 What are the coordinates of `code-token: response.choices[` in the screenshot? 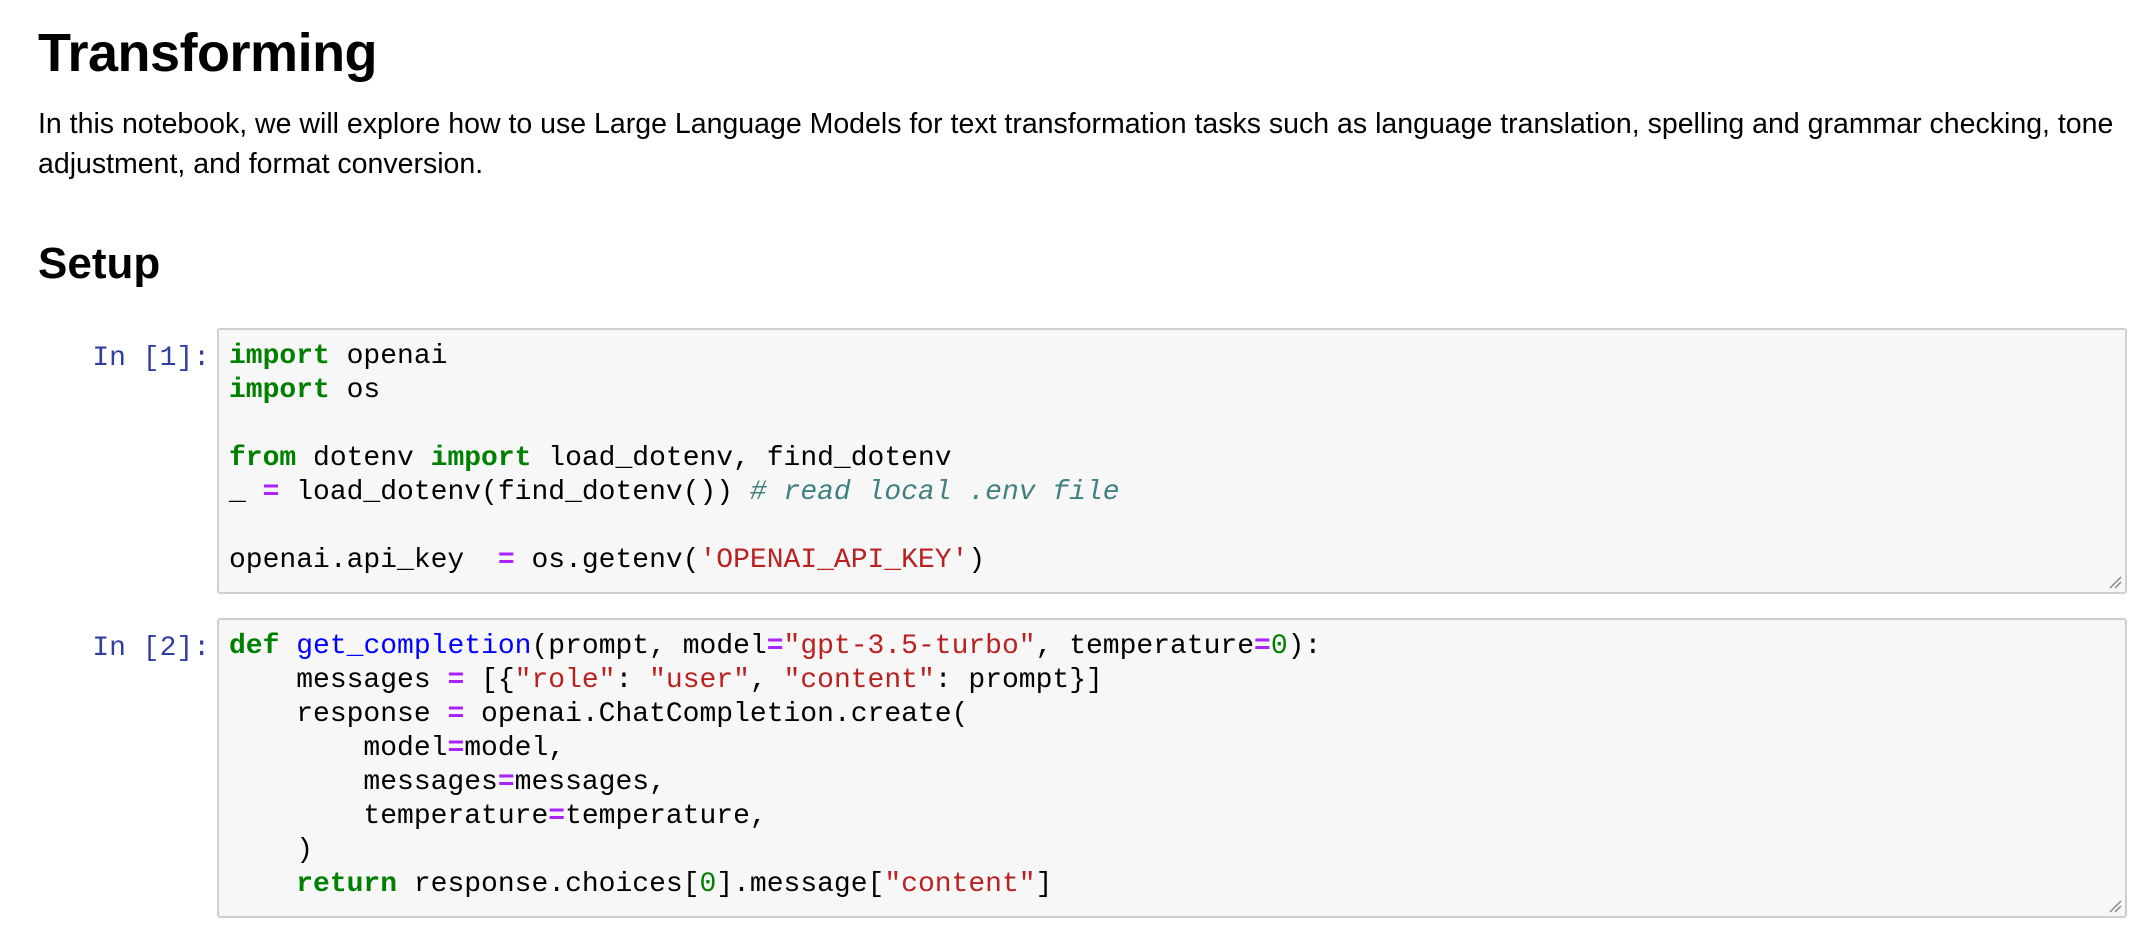 It's located at (548, 884).